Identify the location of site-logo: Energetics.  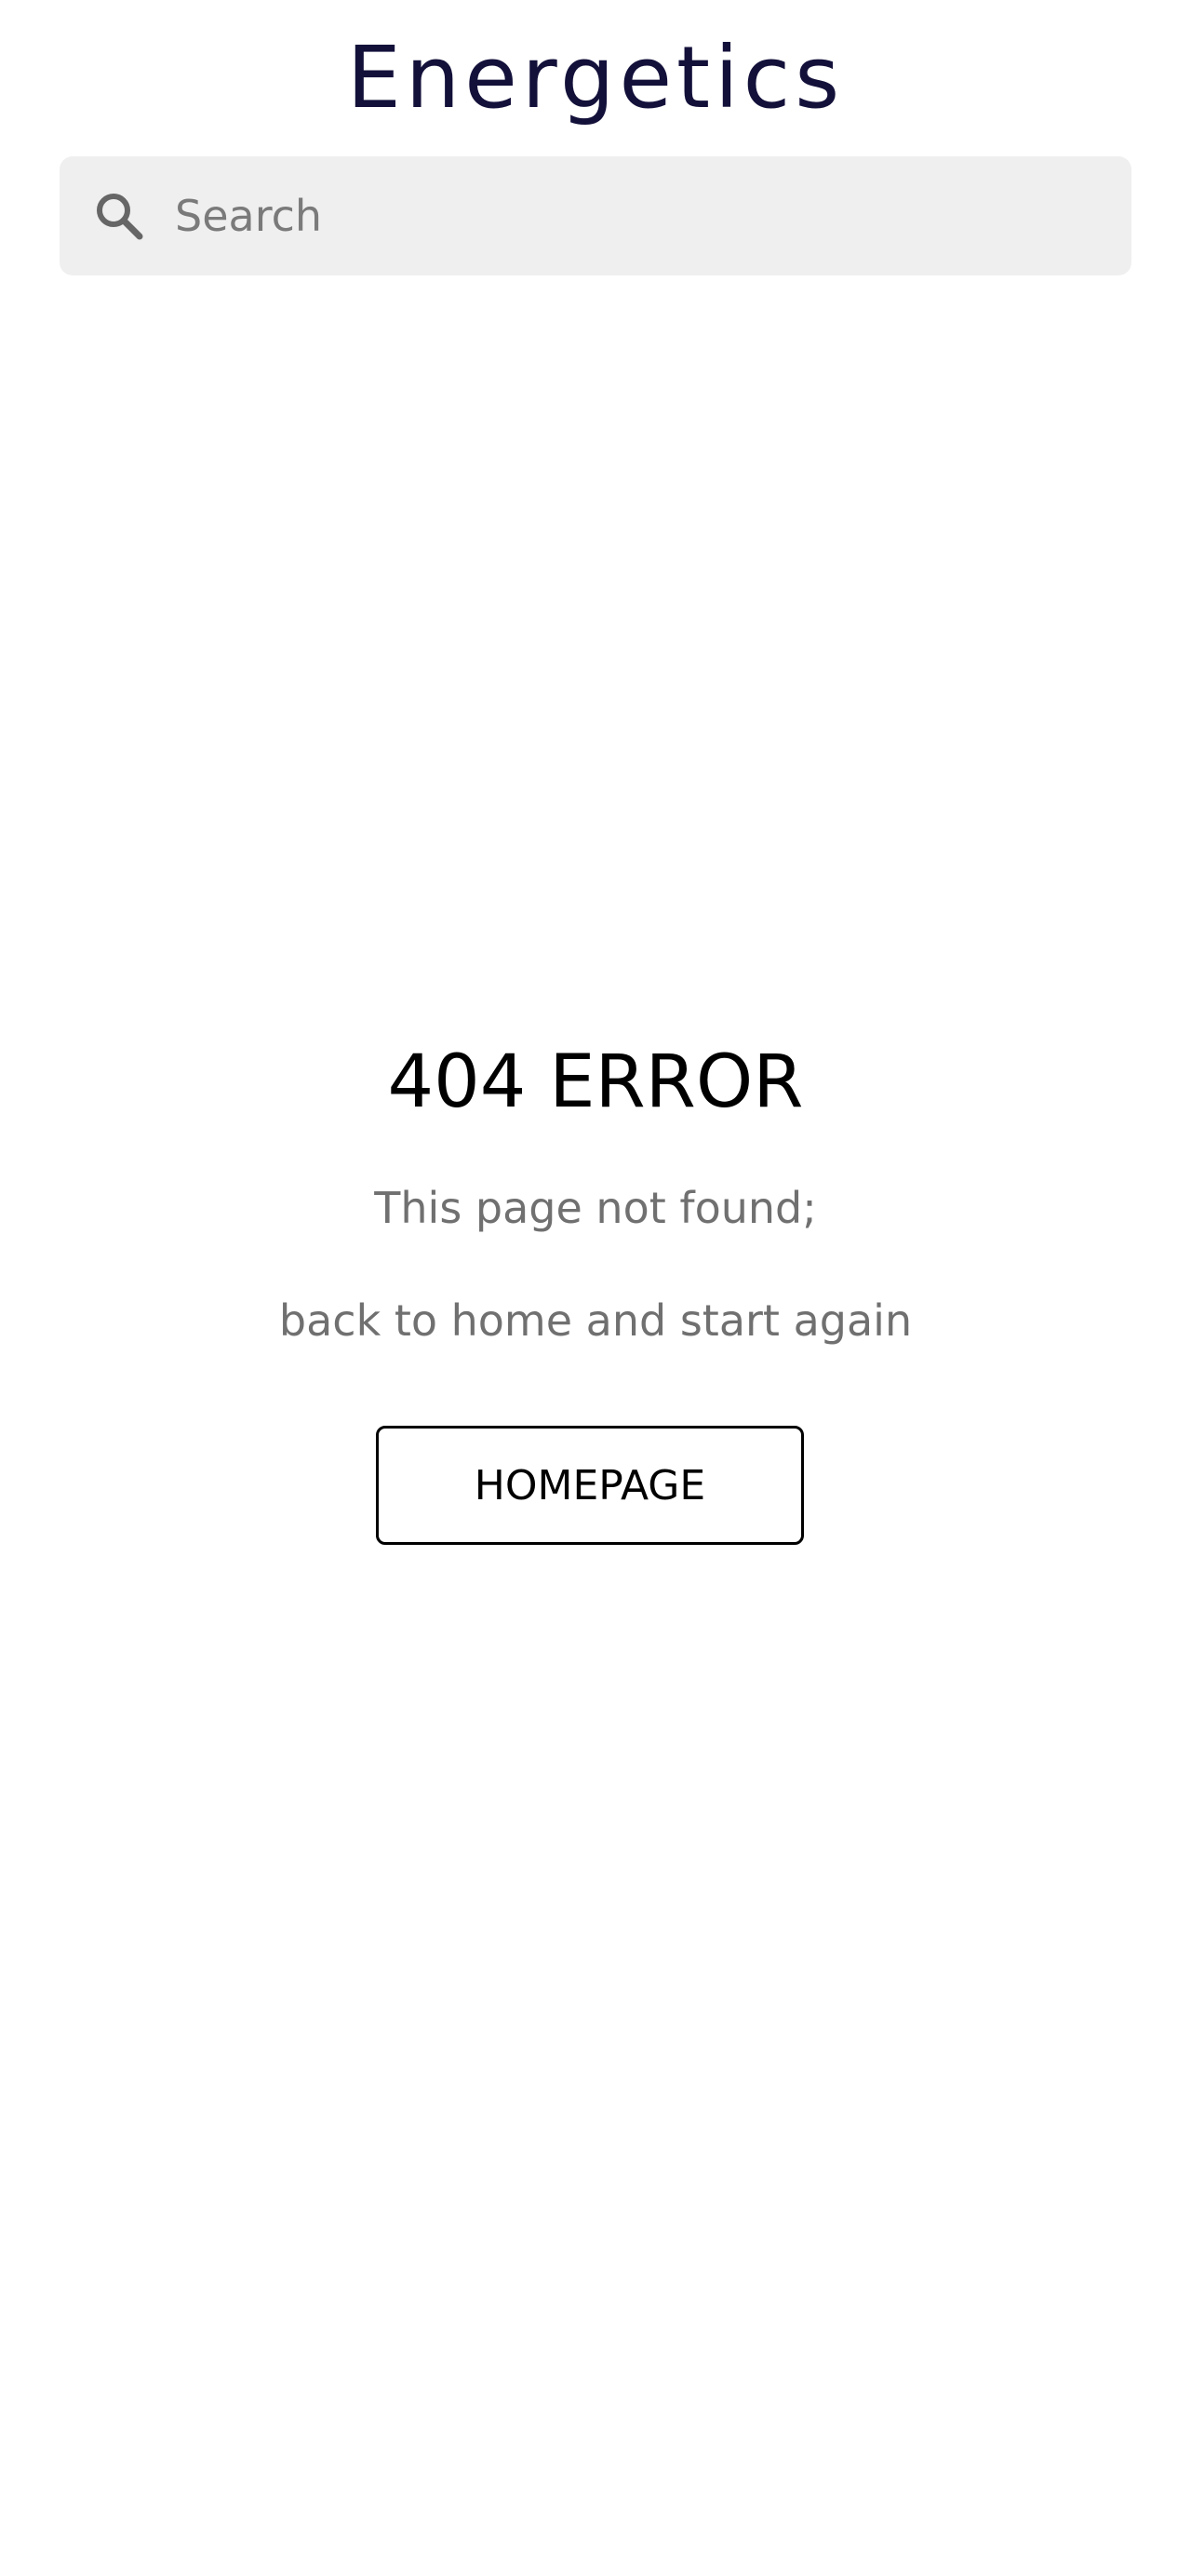
(595, 78).